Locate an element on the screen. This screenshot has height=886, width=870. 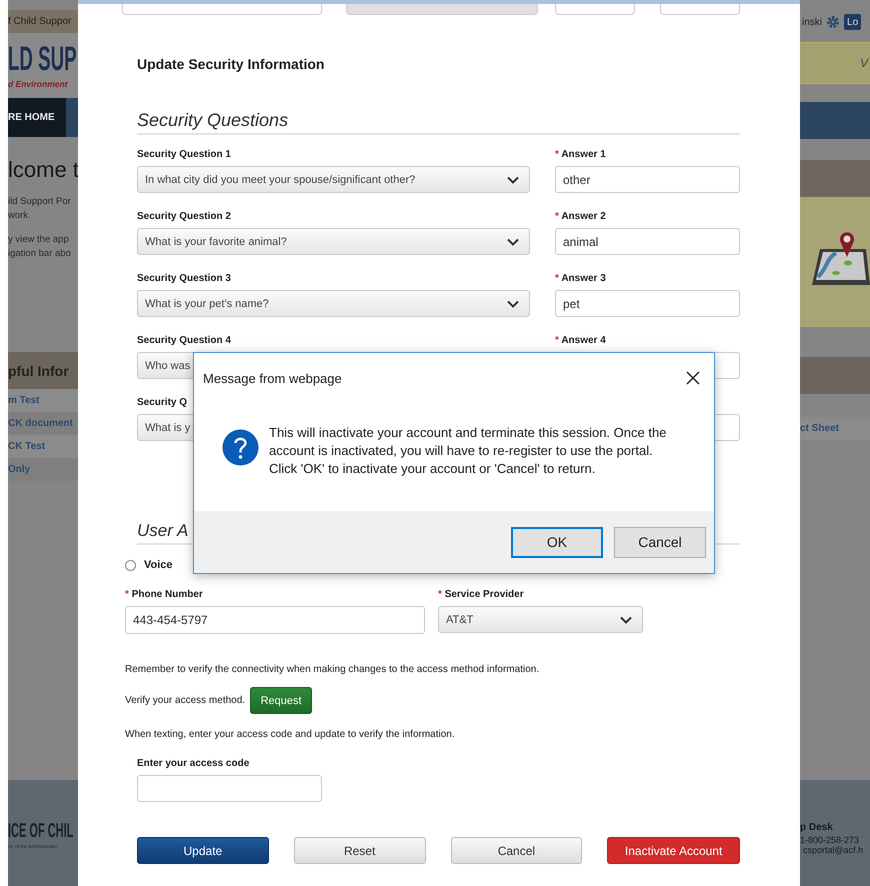
footer-title: ICE OF CHIL is located at coordinates (41, 831).